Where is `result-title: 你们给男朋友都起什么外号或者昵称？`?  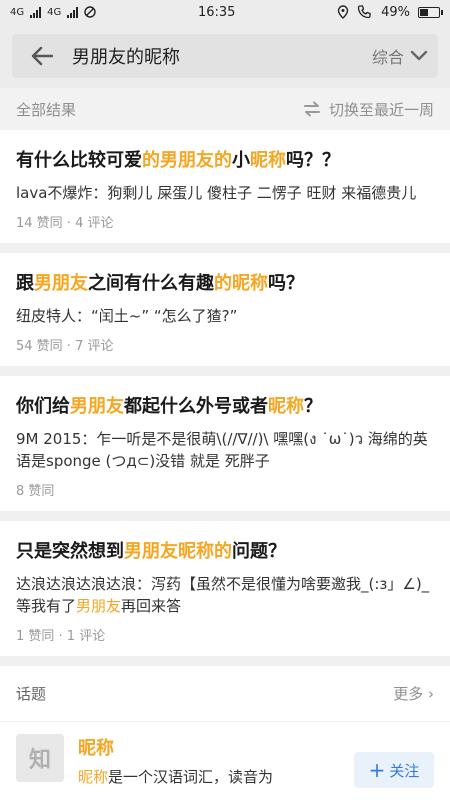
result-title: 你们给男朋友都起什么外号或者昵称？ is located at coordinates (225, 407).